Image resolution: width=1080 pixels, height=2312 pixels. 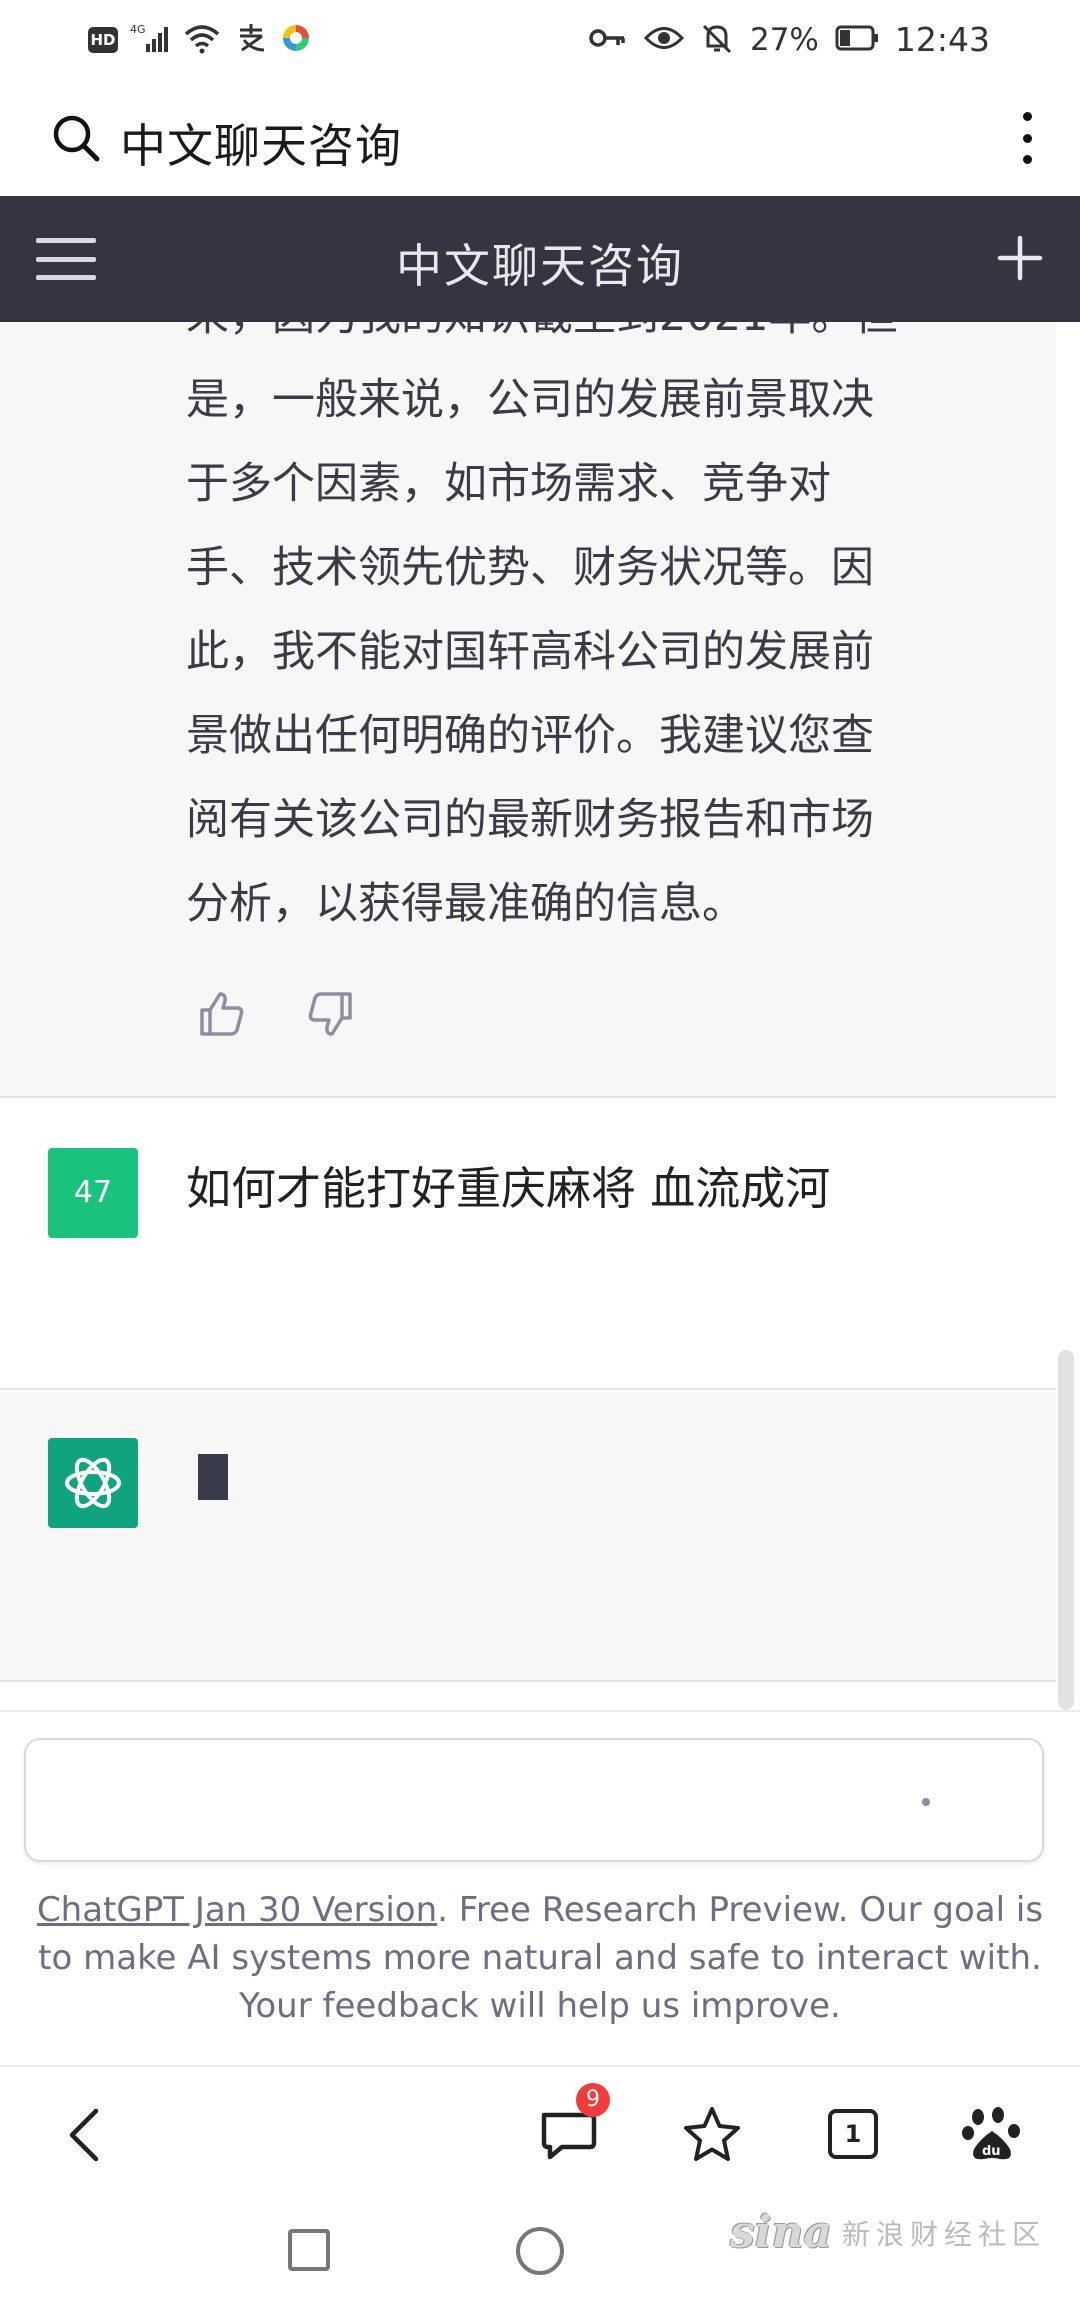 What do you see at coordinates (530, 400) in the screenshot?
I see `answer-line: 是，一般来说，公司的发展前景取决` at bounding box center [530, 400].